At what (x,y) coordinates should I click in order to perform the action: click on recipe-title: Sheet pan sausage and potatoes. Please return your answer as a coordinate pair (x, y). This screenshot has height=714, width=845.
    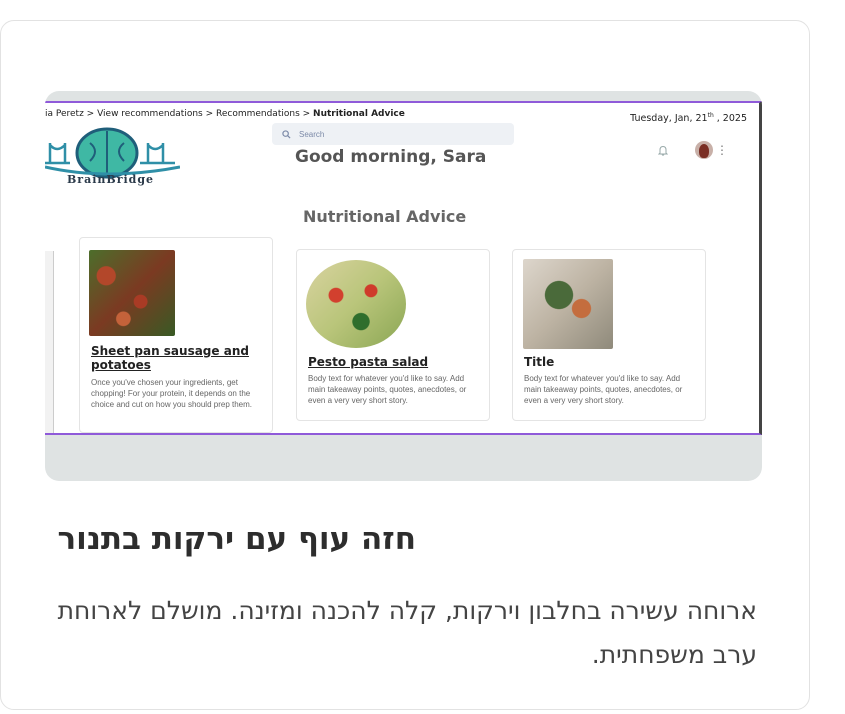
    Looking at the image, I should click on (176, 358).